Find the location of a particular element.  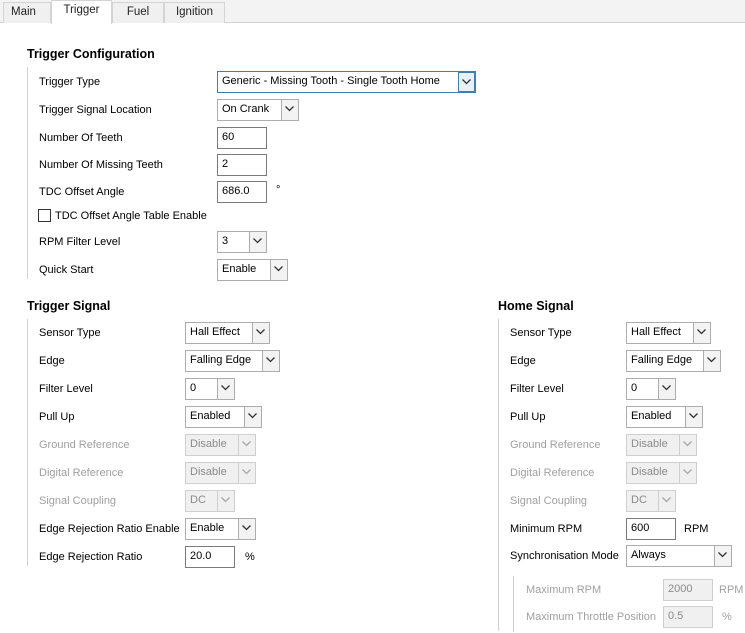

hs-sensor-type-dropdown: Hall Effect is located at coordinates (668, 333).